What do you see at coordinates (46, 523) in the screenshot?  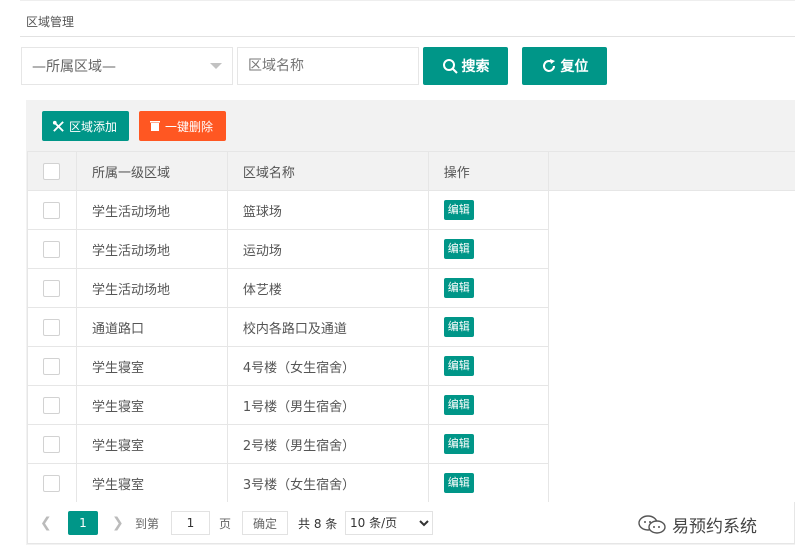 I see `chevron-left-icon: ❮` at bounding box center [46, 523].